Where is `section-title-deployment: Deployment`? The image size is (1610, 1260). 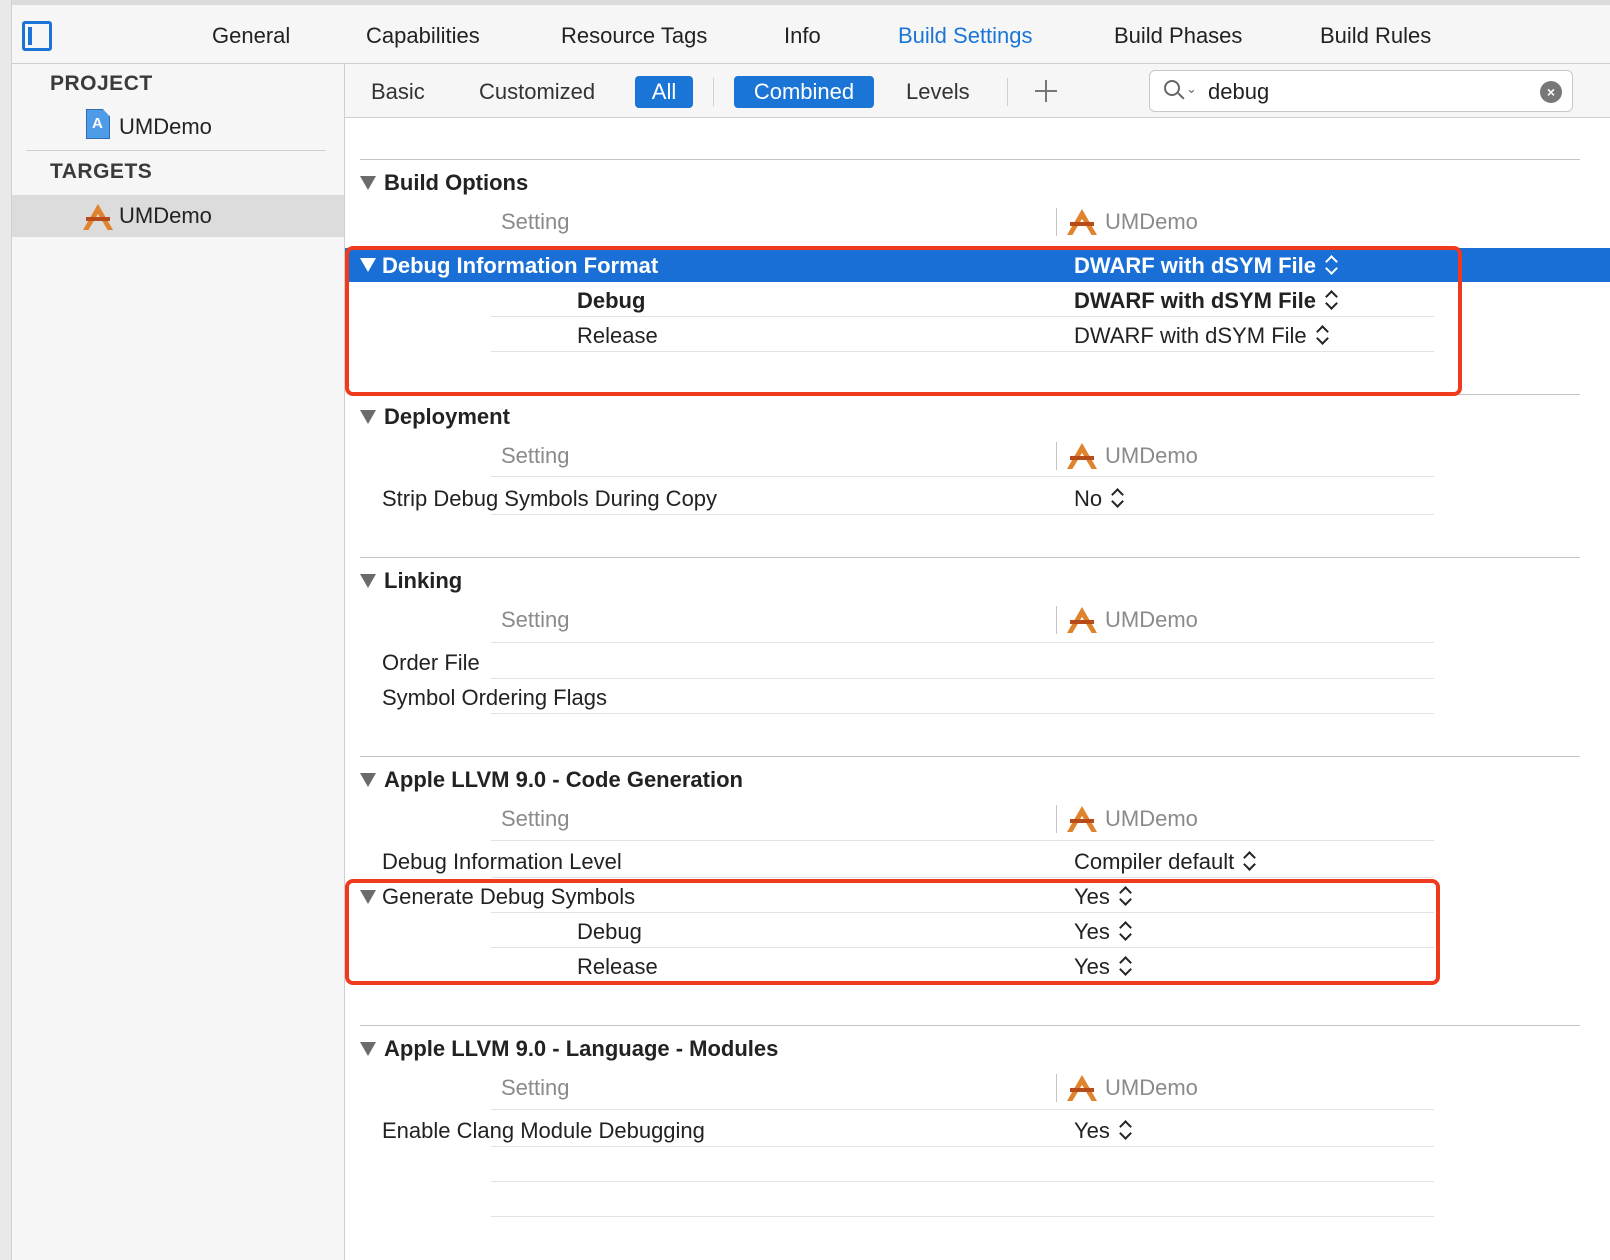 section-title-deployment: Deployment is located at coordinates (447, 417).